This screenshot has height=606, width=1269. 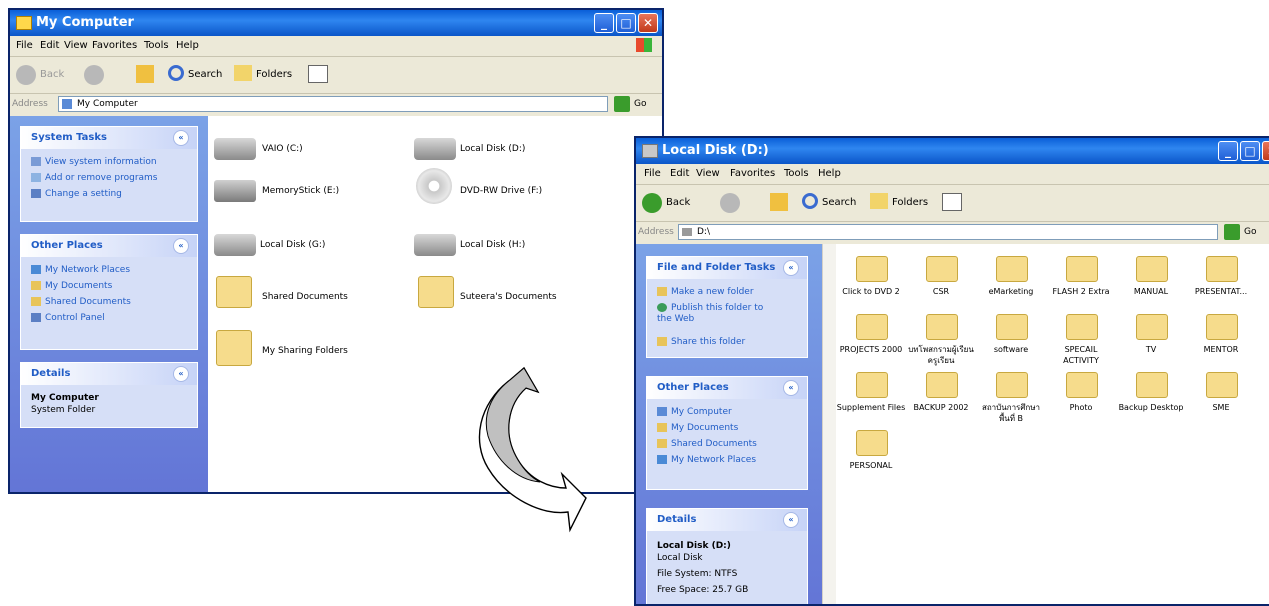 What do you see at coordinates (94, 75) in the screenshot?
I see `forward-button` at bounding box center [94, 75].